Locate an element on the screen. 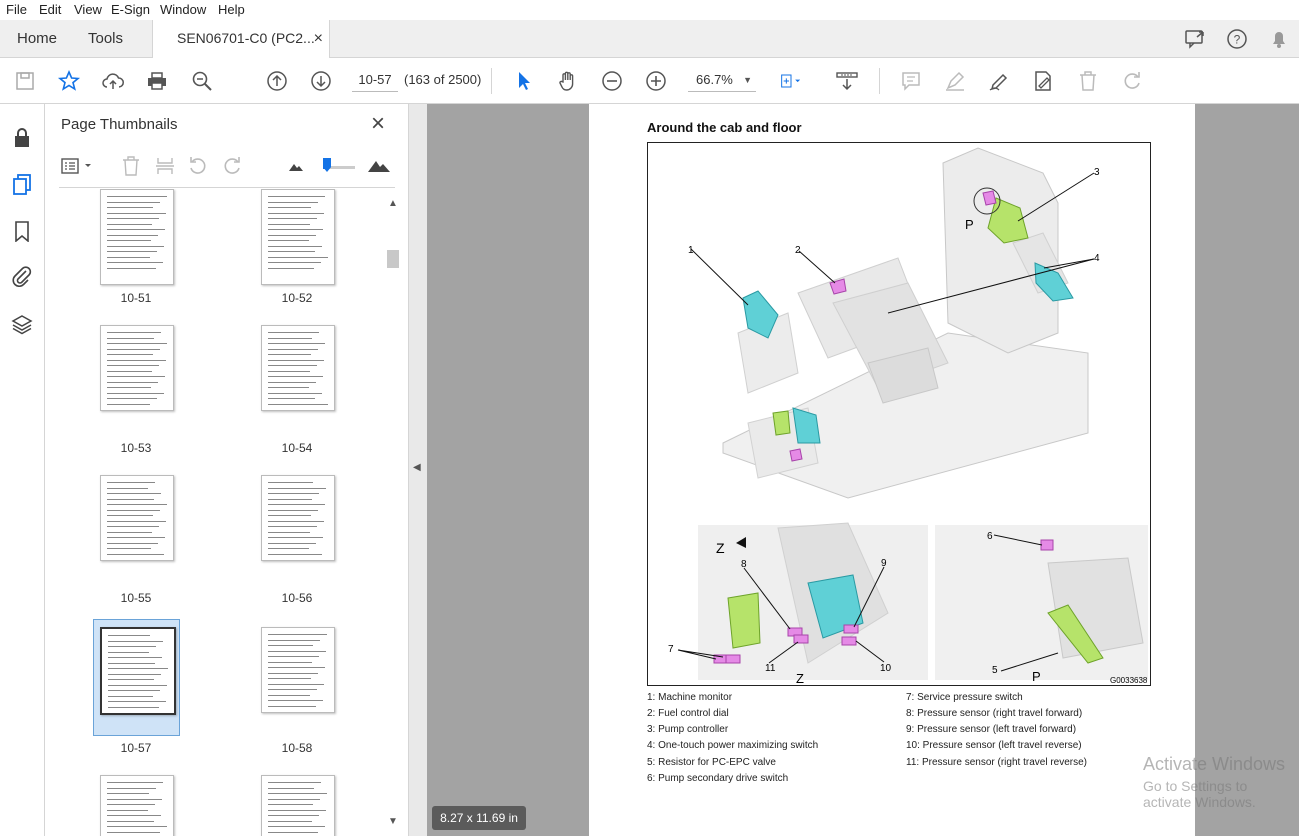 The image size is (1299, 836). legend-item: 1: Machine monitor is located at coordinates (690, 697).